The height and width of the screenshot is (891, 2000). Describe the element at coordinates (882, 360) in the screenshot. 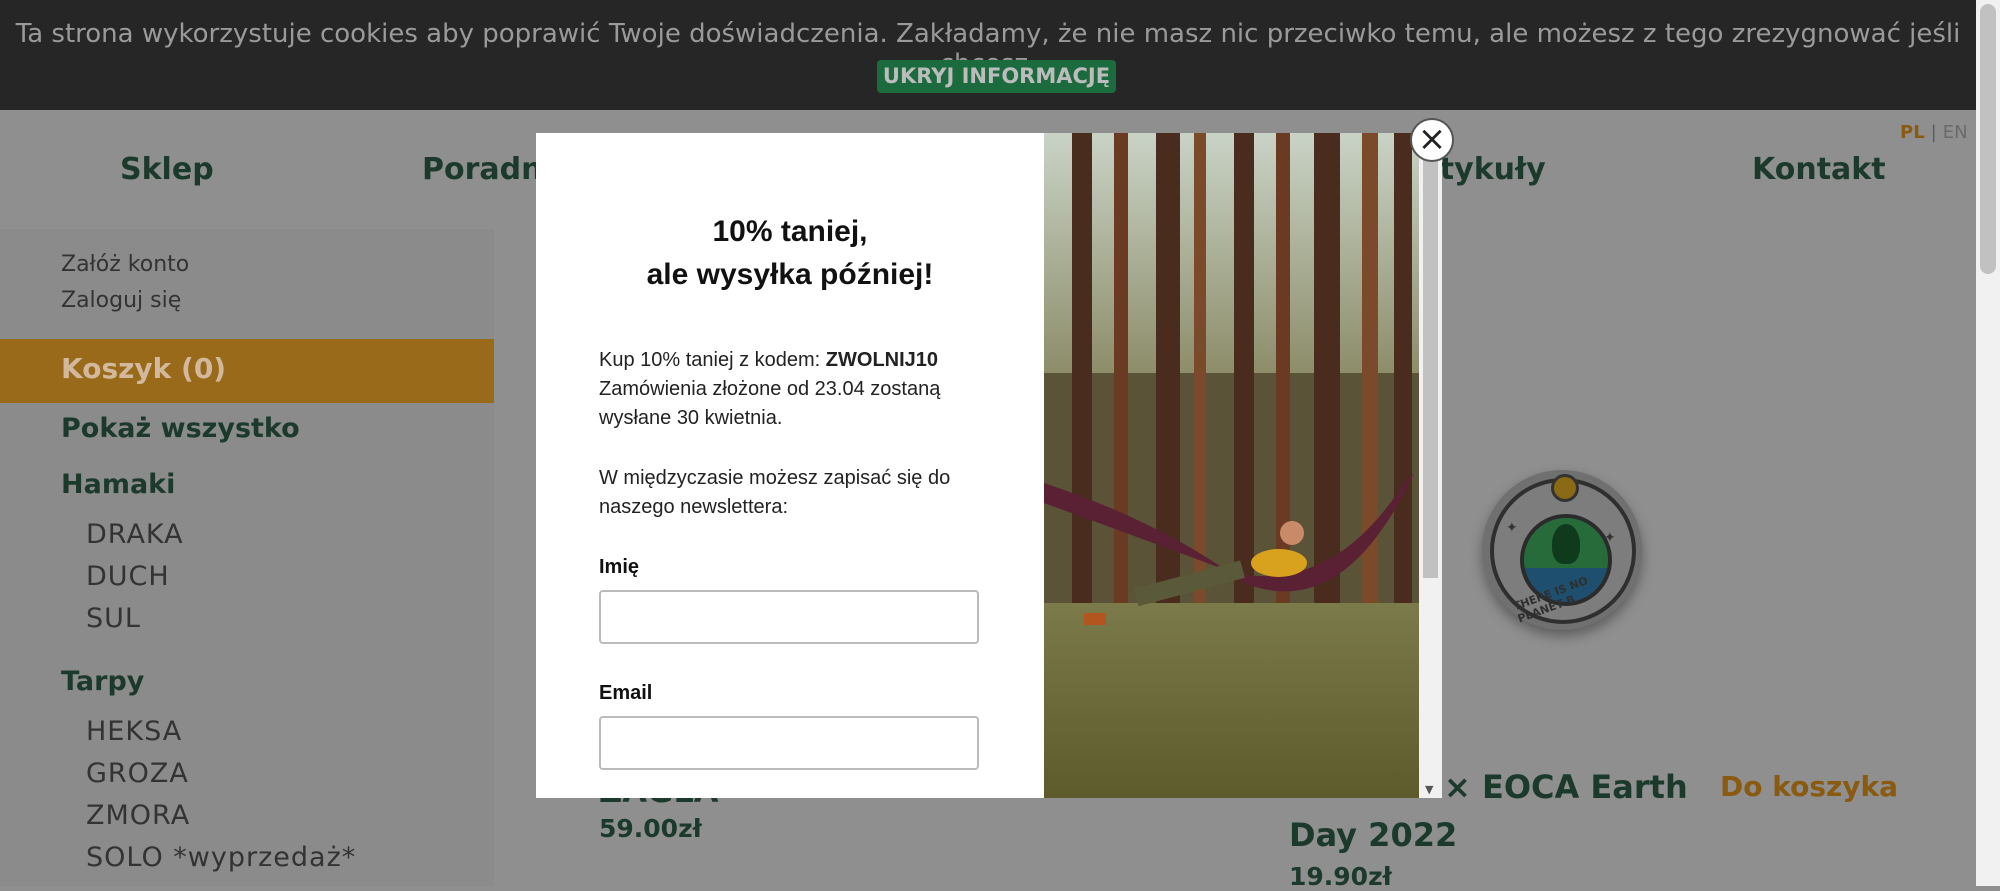

I see `promo-code: ZWOLNIJ10` at that location.